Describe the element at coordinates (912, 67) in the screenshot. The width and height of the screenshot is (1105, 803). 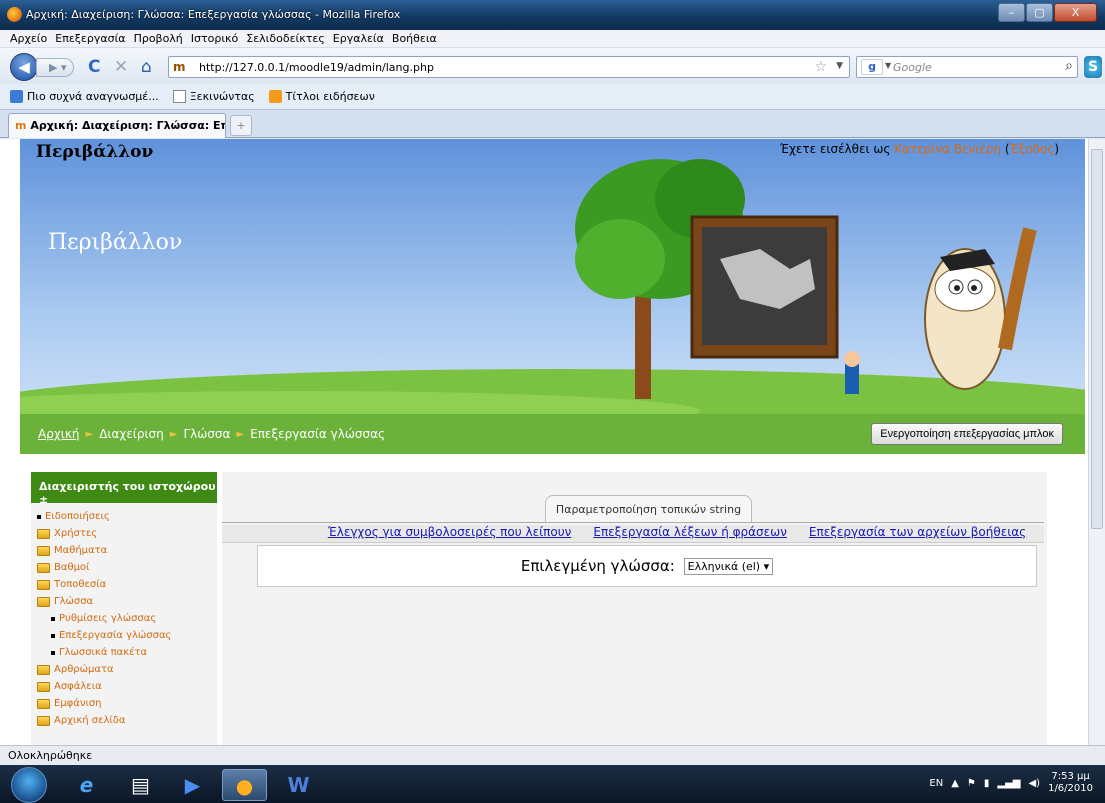
I see `search-placeholder: Google` at that location.